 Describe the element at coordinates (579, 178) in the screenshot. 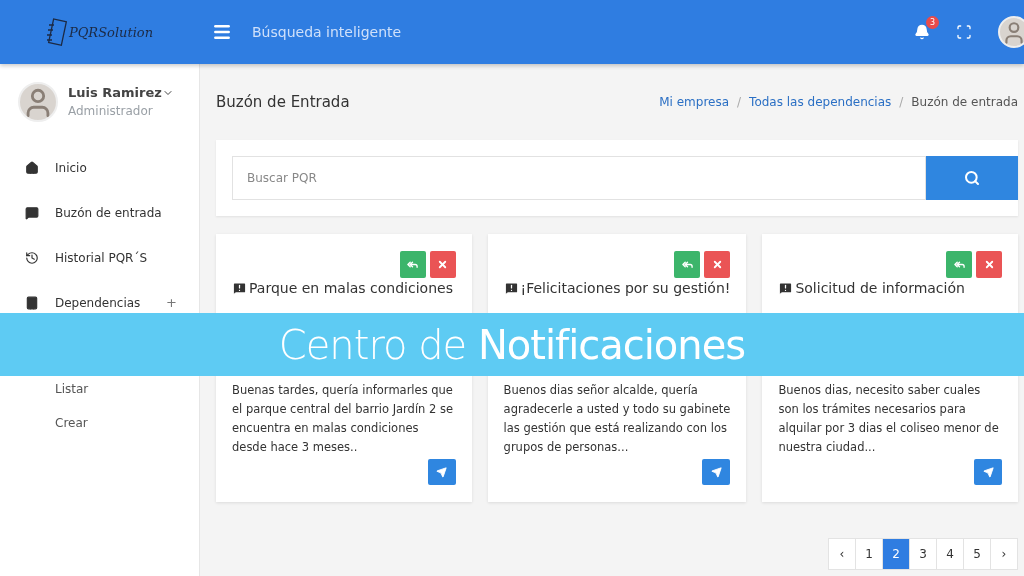

I see `search-field: Buscar PQR` at that location.